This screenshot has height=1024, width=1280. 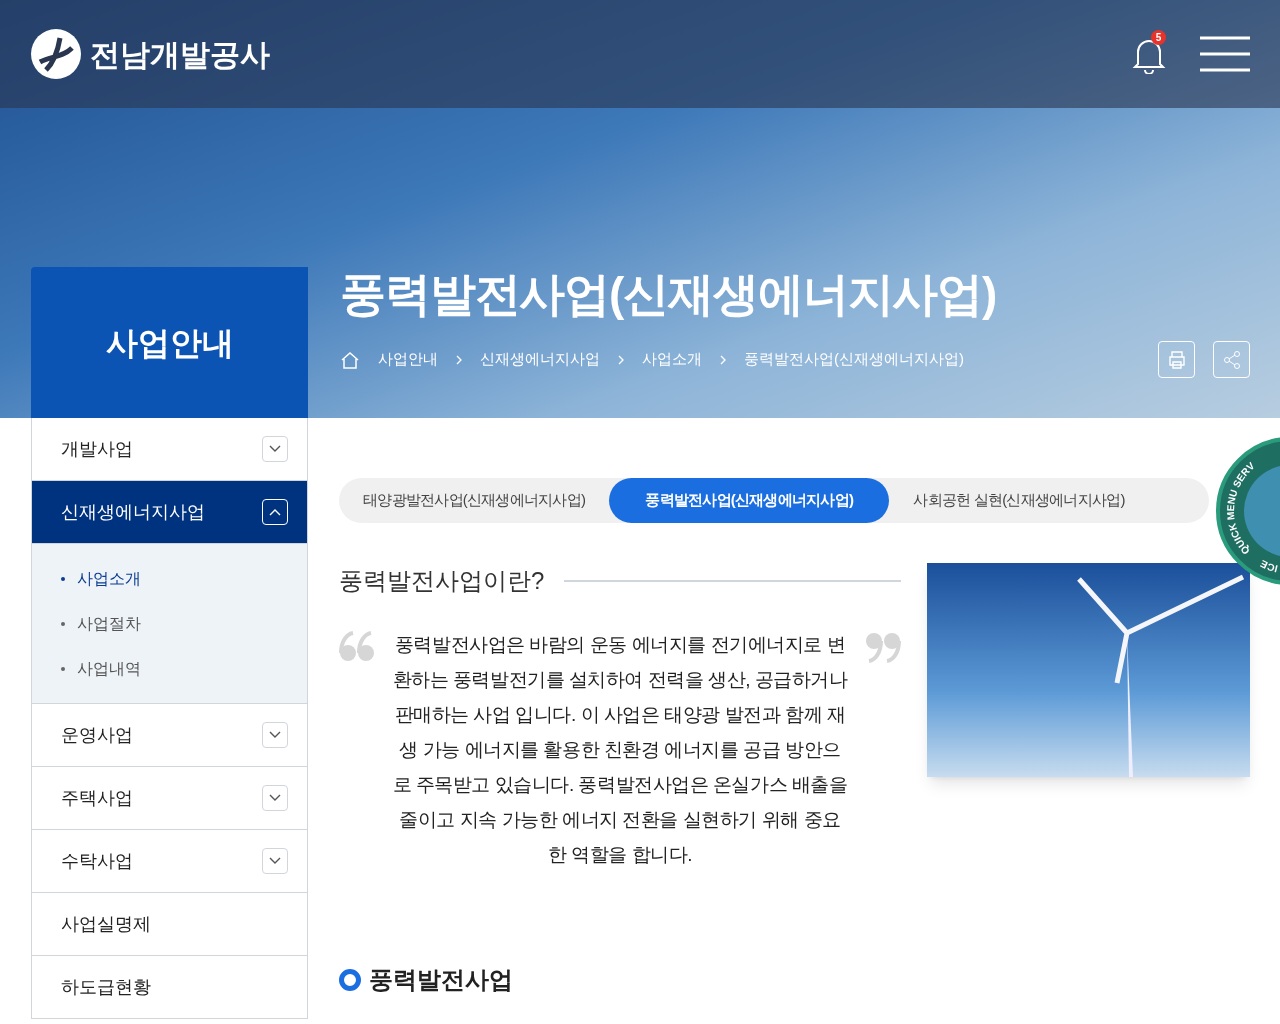 What do you see at coordinates (1158, 37) in the screenshot?
I see `notification-count: 5` at bounding box center [1158, 37].